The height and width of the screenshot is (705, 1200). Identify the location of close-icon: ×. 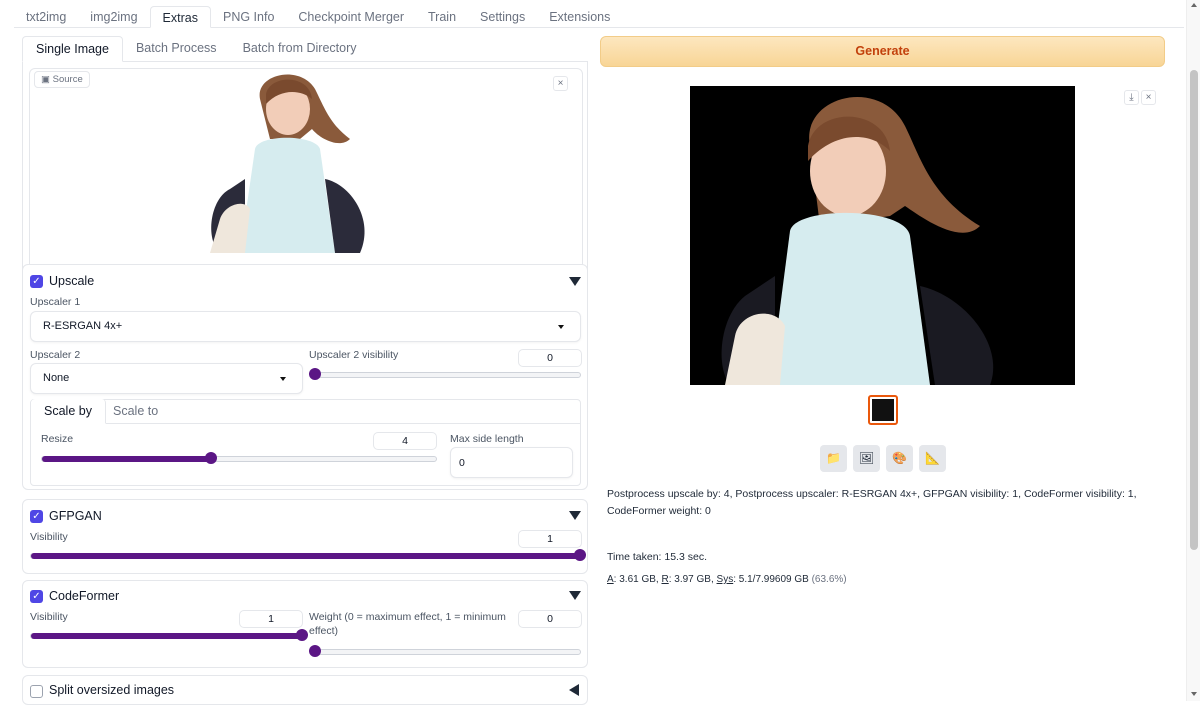
(1148, 97).